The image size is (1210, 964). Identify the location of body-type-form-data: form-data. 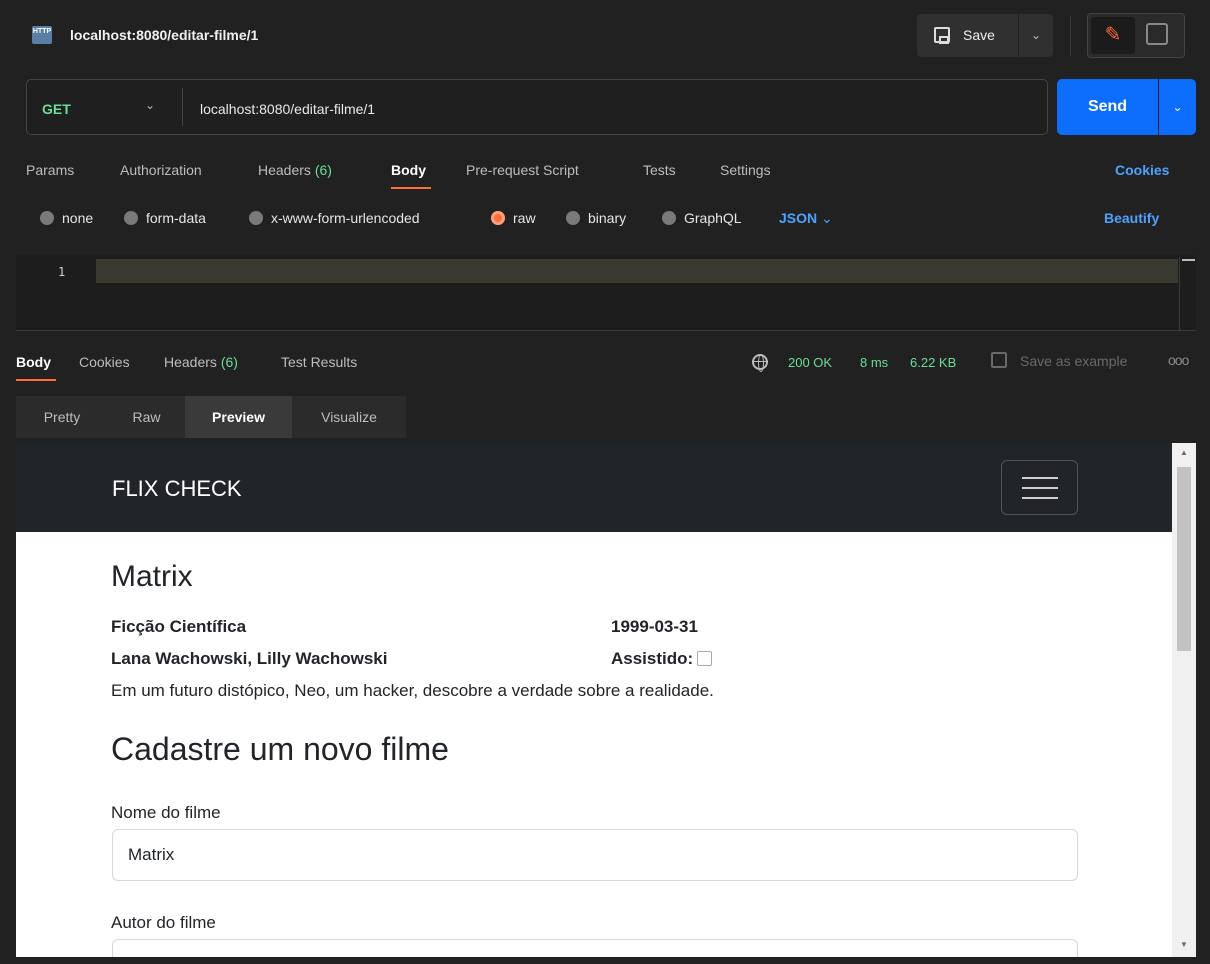
(165, 218).